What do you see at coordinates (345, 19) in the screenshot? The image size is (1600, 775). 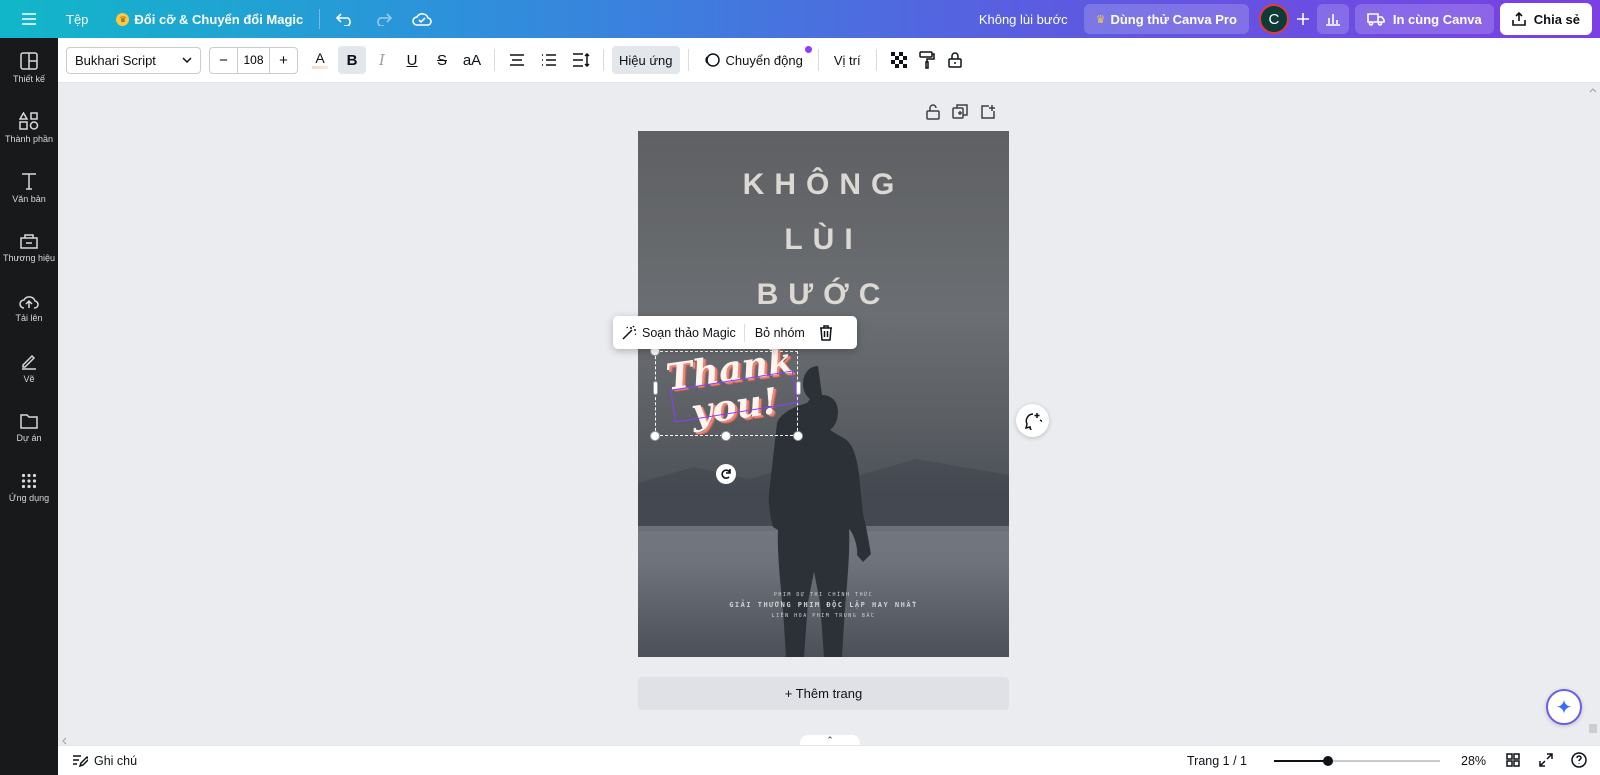 I see `undo-button` at bounding box center [345, 19].